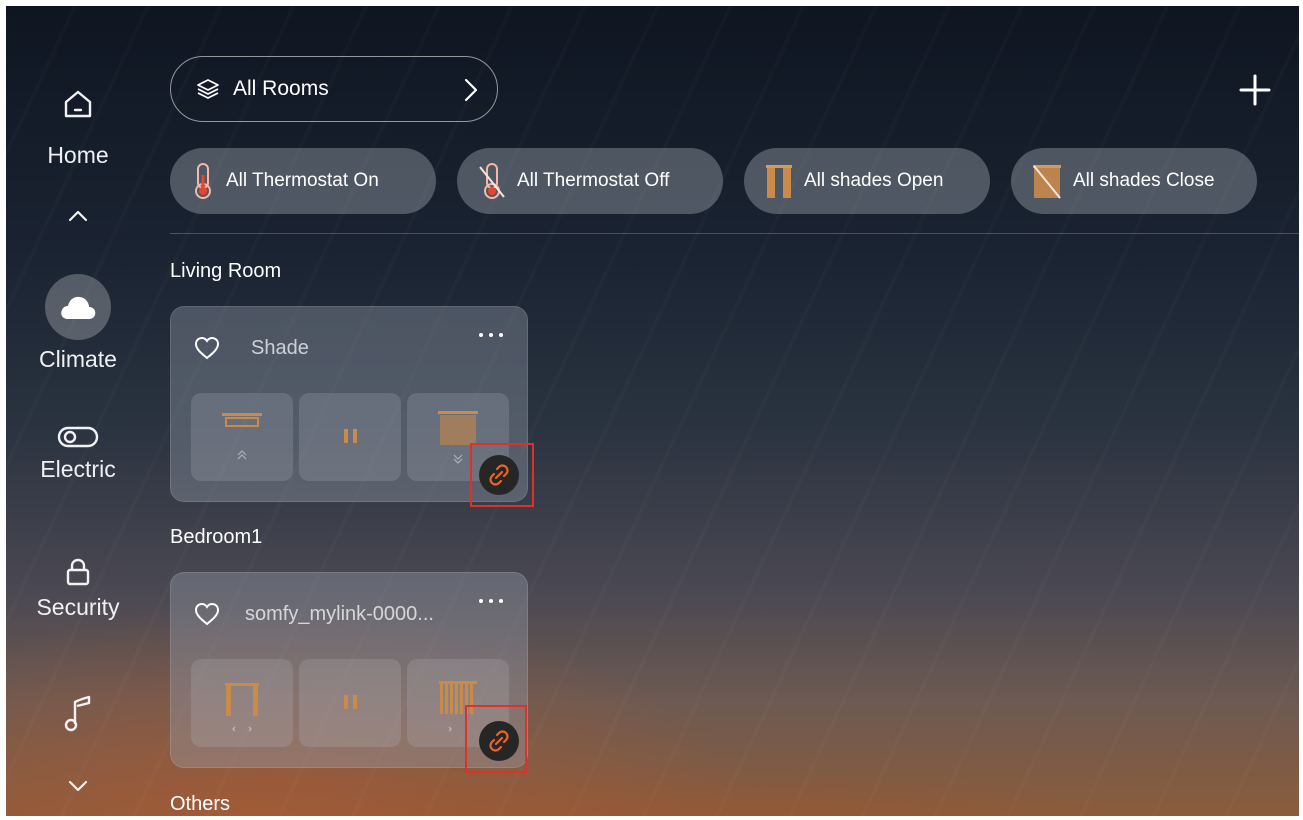 The image size is (1303, 820). I want to click on layers-icon, so click(208, 89).